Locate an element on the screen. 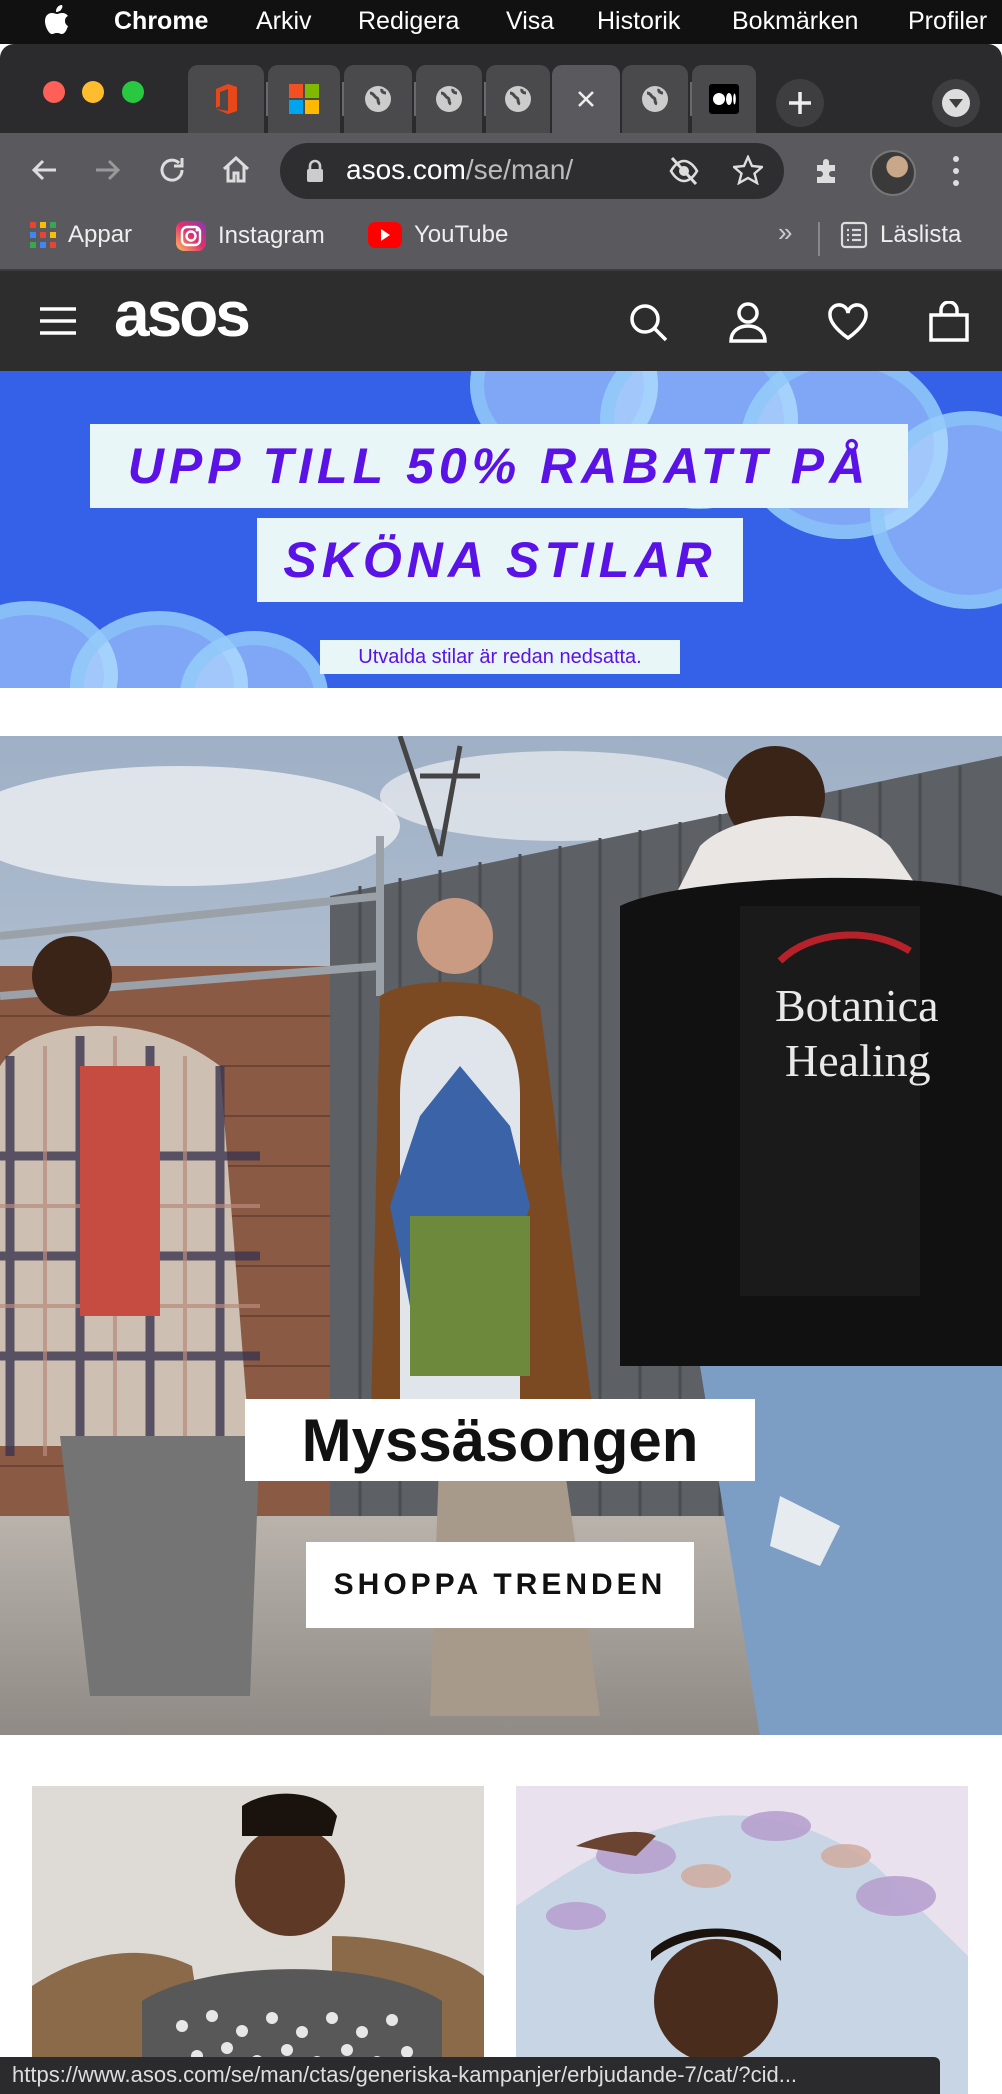 The width and height of the screenshot is (1002, 2094). bookmark-youtube: YouTube is located at coordinates (438, 235).